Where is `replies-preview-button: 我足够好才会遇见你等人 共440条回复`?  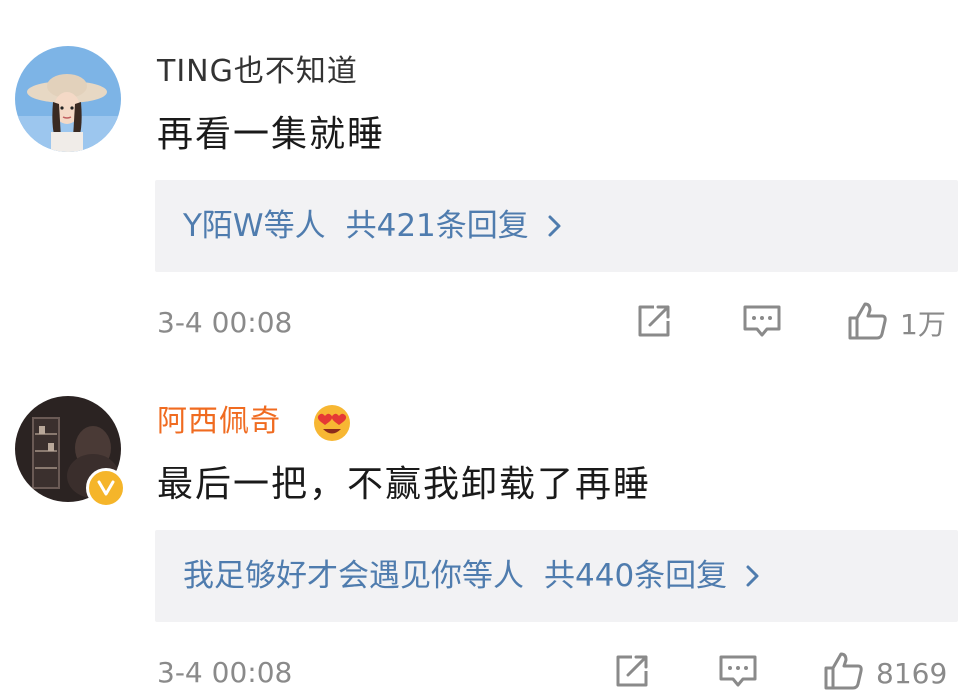
replies-preview-button: 我足够好才会遇见你等人 共440条回复 is located at coordinates (556, 576).